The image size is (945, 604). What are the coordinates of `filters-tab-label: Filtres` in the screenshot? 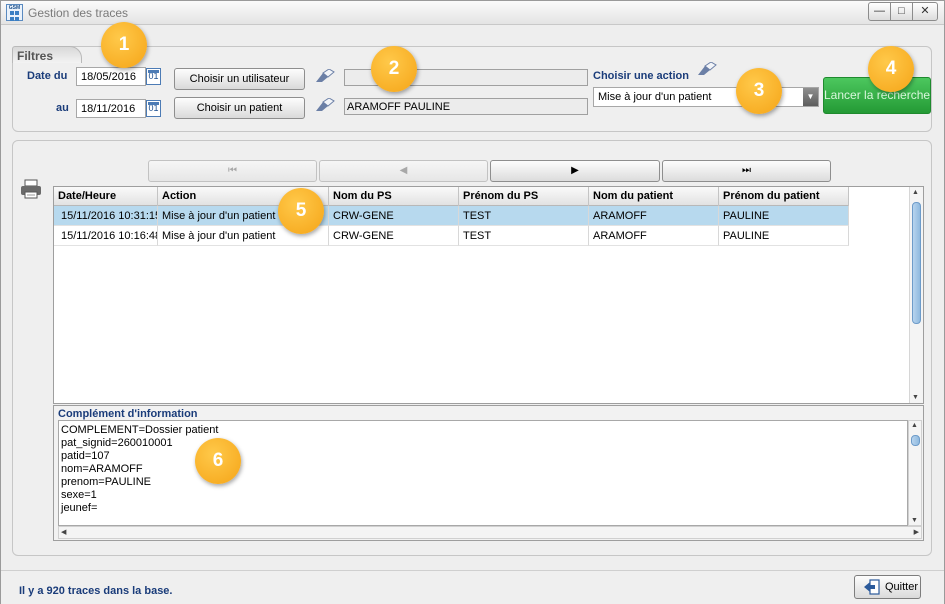 It's located at (47, 54).